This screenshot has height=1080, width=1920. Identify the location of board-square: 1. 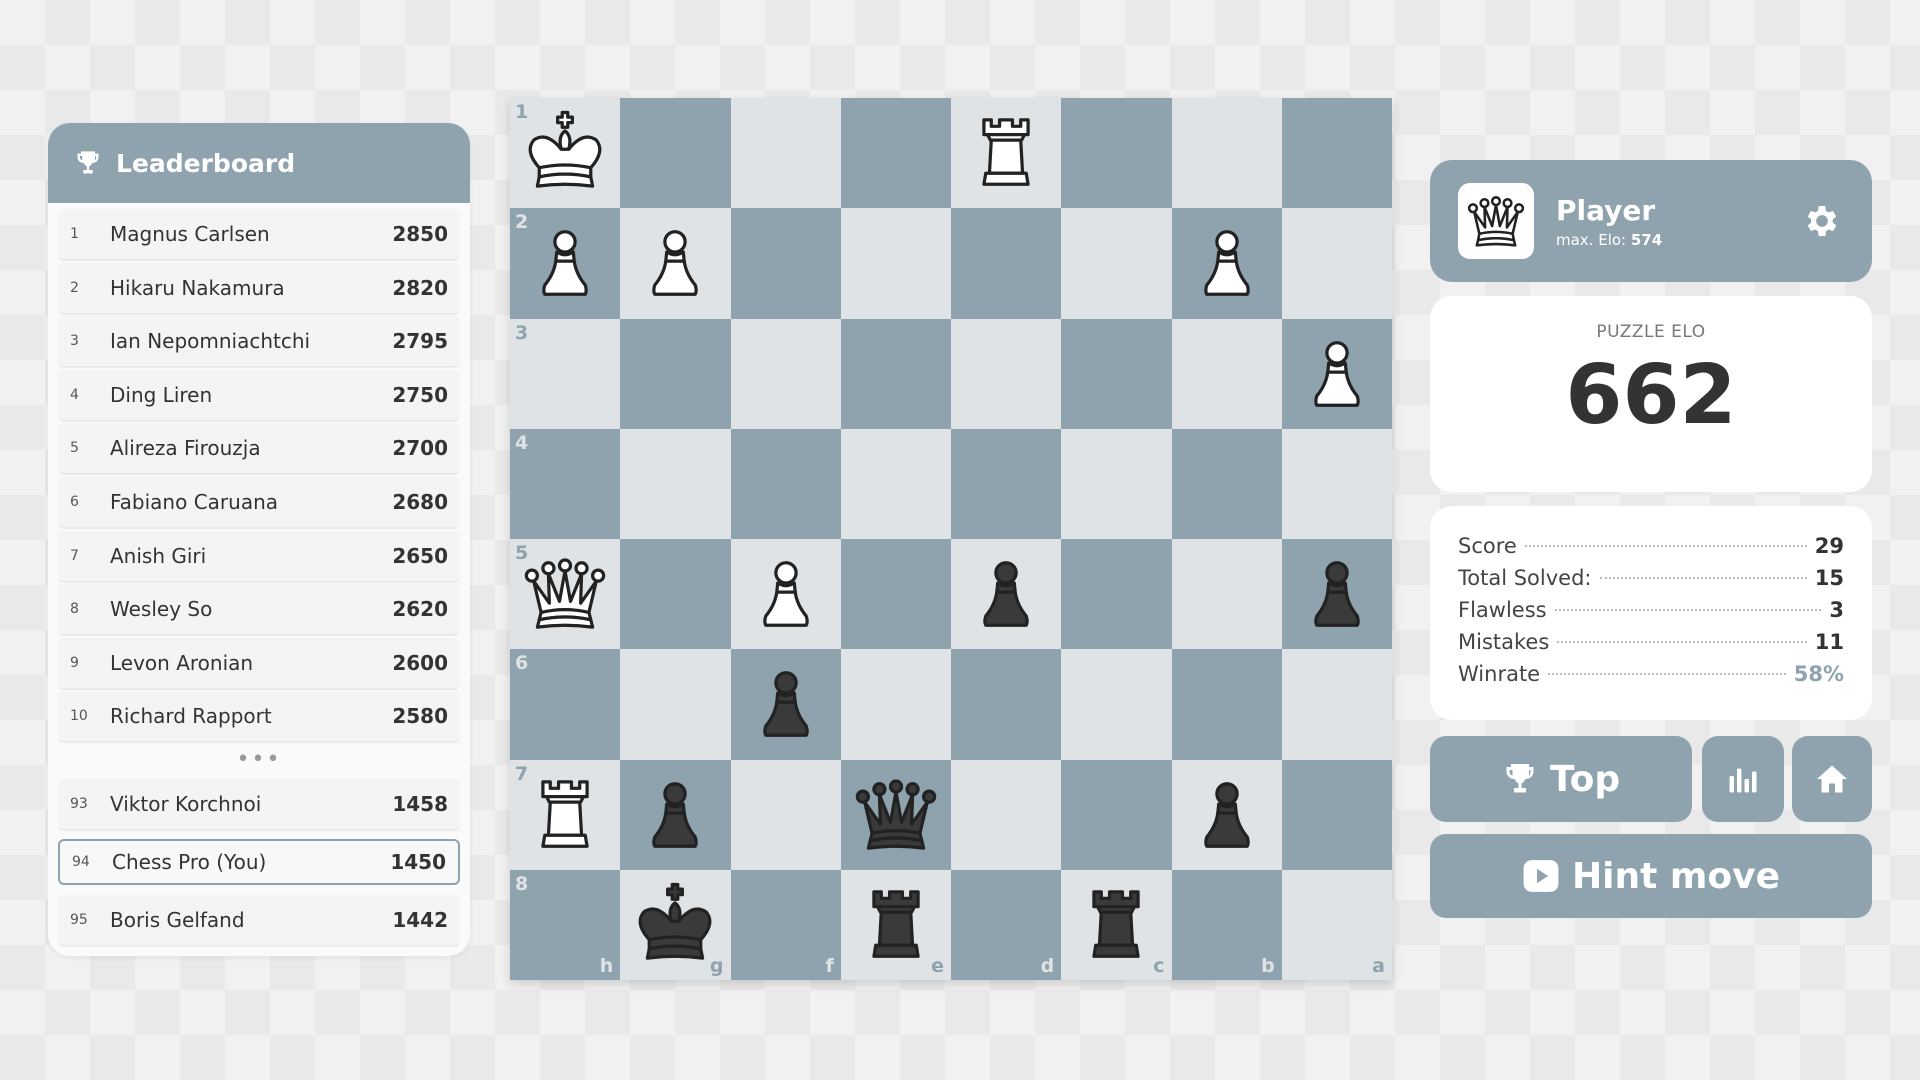
(565, 153).